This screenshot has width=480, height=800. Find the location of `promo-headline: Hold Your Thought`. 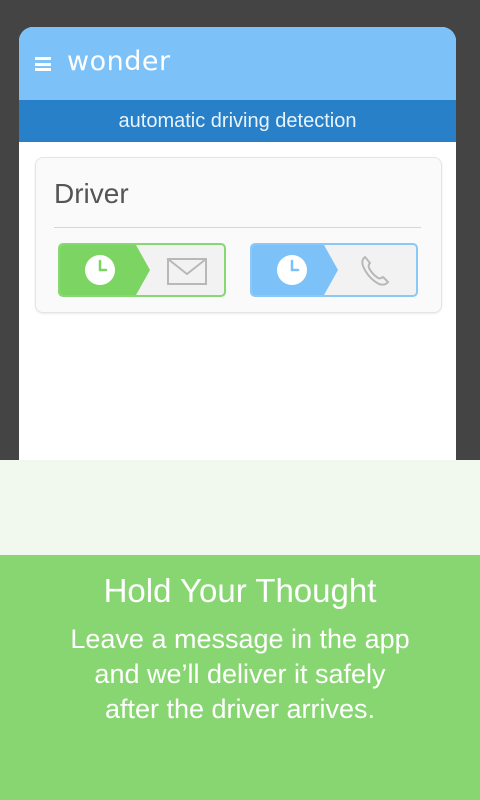

promo-headline: Hold Your Thought is located at coordinates (240, 590).